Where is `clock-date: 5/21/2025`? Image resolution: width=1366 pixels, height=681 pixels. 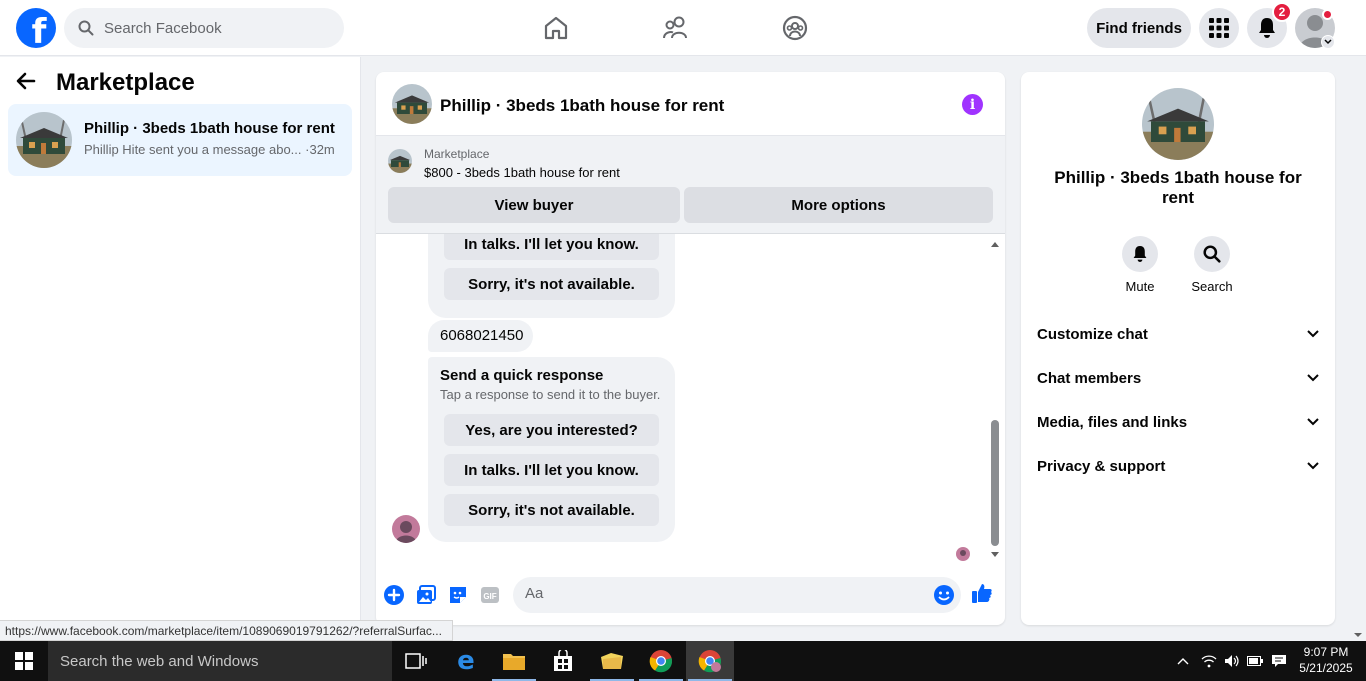
clock-date: 5/21/2025 is located at coordinates (1326, 668).